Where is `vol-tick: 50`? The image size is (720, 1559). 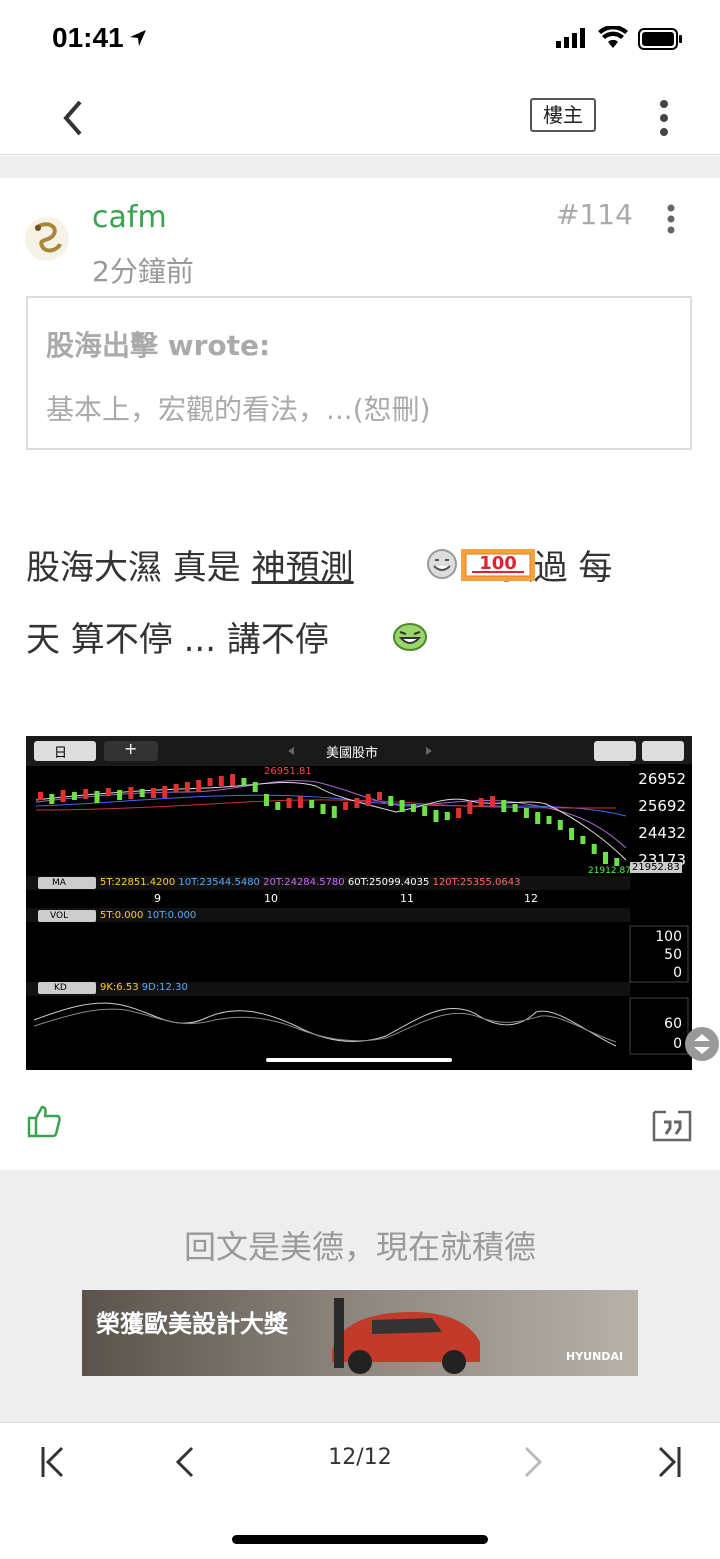
vol-tick: 50 is located at coordinates (673, 955).